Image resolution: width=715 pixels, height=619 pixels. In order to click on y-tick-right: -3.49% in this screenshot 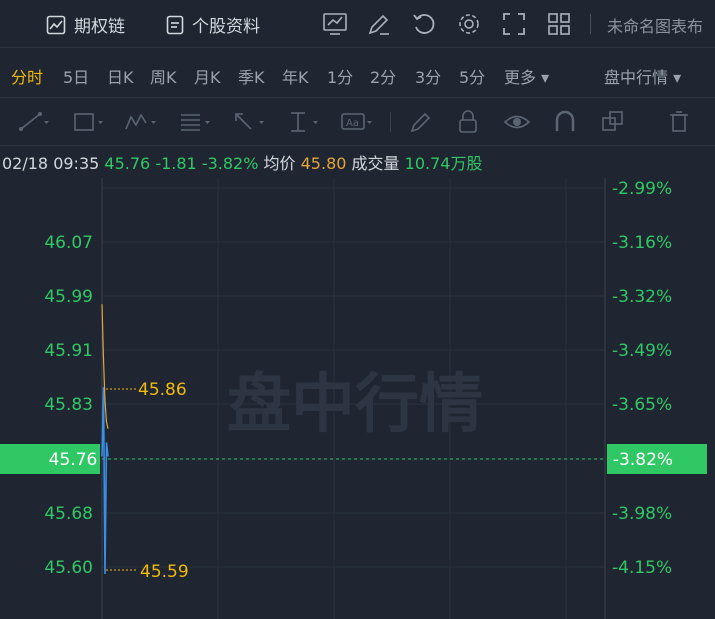, I will do `click(642, 351)`.